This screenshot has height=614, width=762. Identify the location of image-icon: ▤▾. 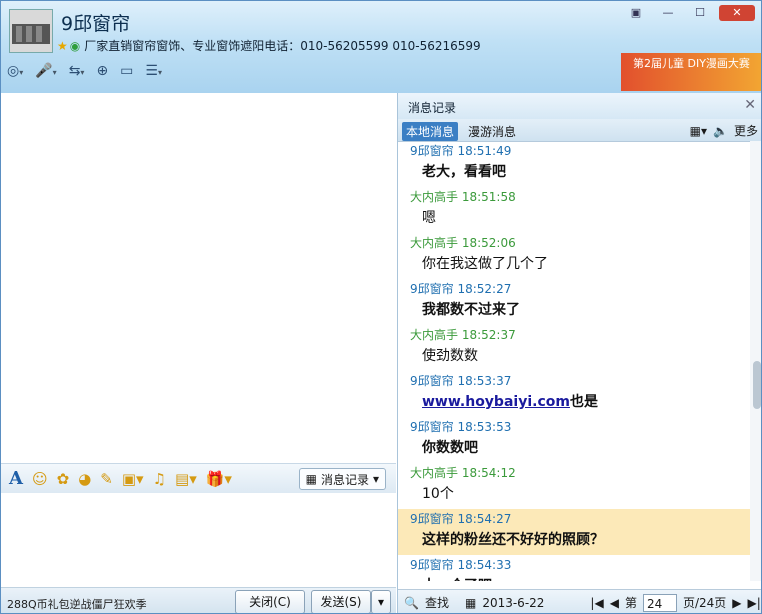
(186, 479).